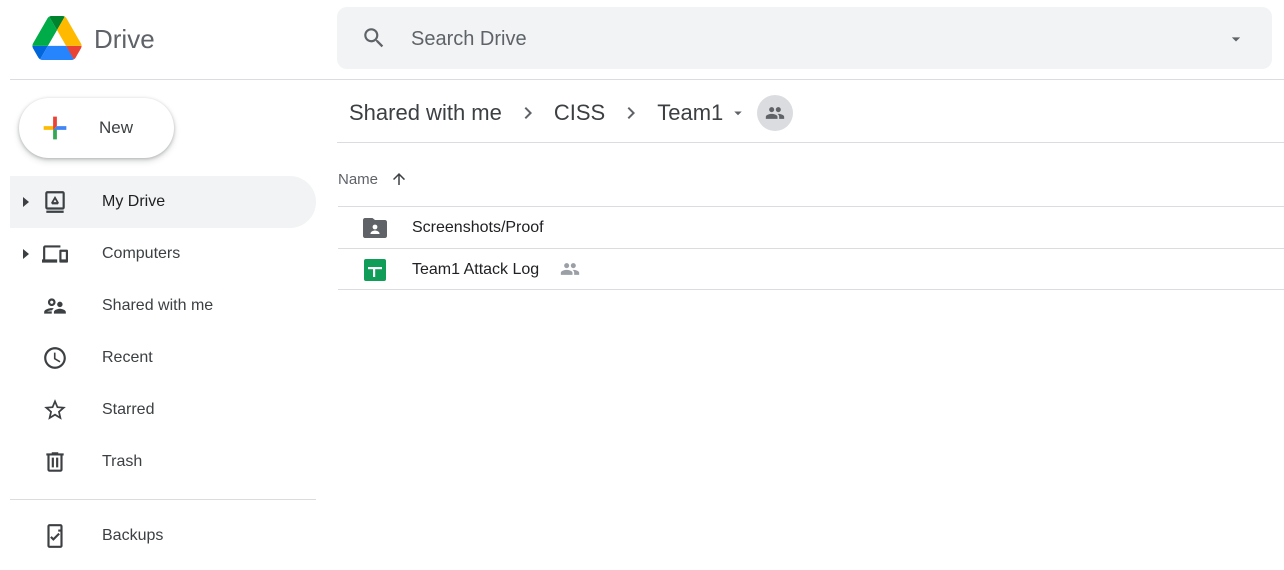 Image resolution: width=1284 pixels, height=570 pixels. Describe the element at coordinates (374, 38) in the screenshot. I see `search-icon` at that location.